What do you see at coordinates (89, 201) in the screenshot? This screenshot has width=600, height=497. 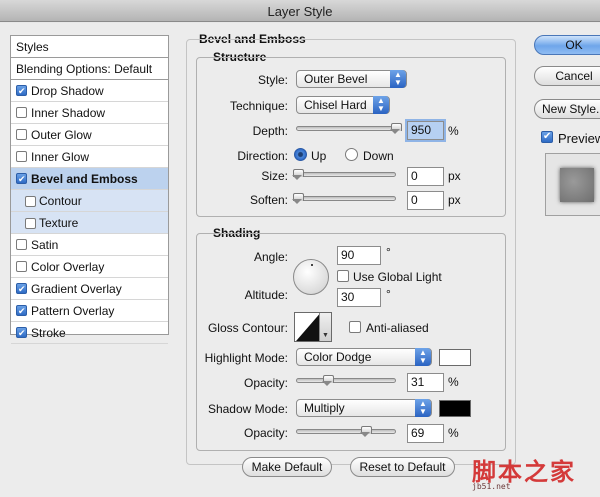 I see `style-item-contour: Contour` at bounding box center [89, 201].